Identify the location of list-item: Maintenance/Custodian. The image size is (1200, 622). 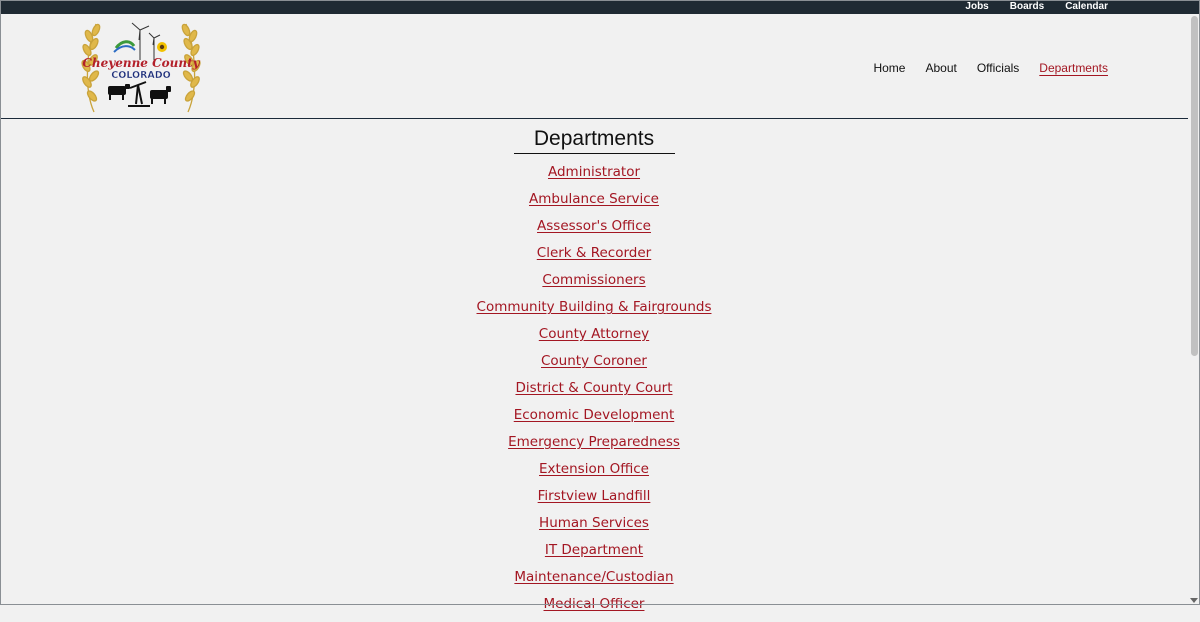
(594, 581).